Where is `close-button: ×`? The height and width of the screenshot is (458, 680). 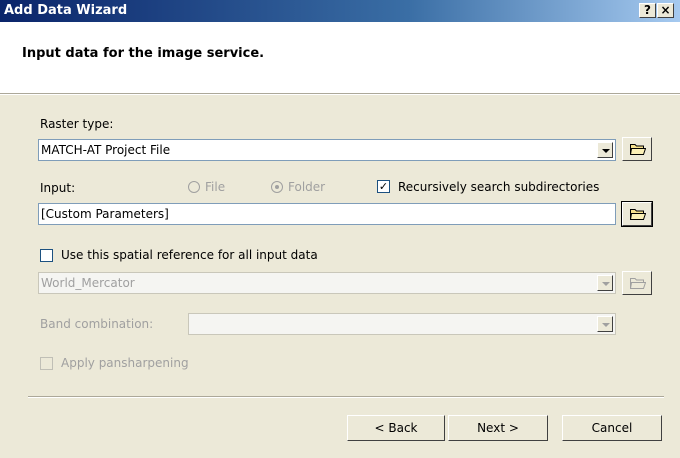 close-button: × is located at coordinates (665, 10).